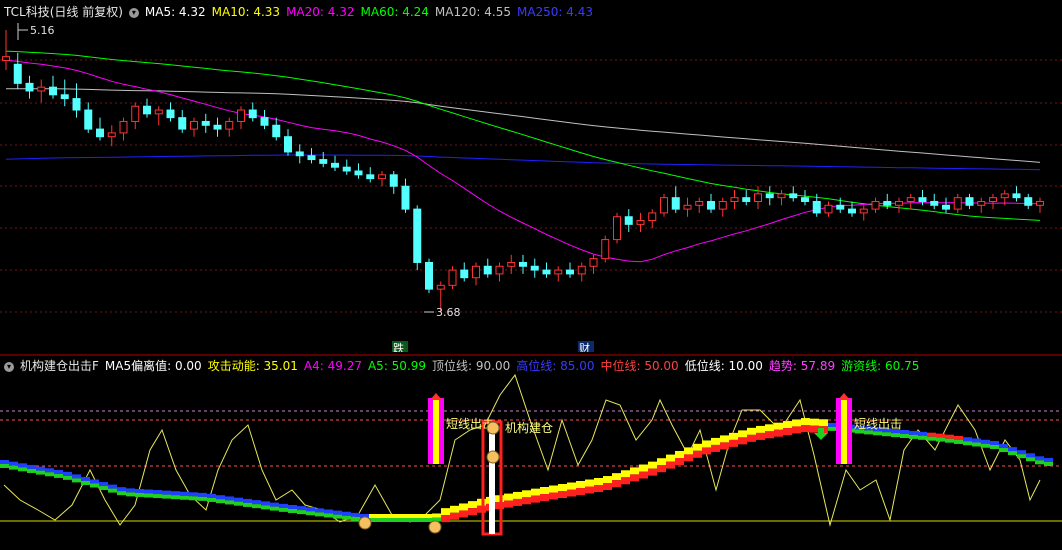 Image resolution: width=1062 pixels, height=550 pixels. I want to click on signal-labels: 短线出击 机构建仓 短线出击, so click(674, 426).